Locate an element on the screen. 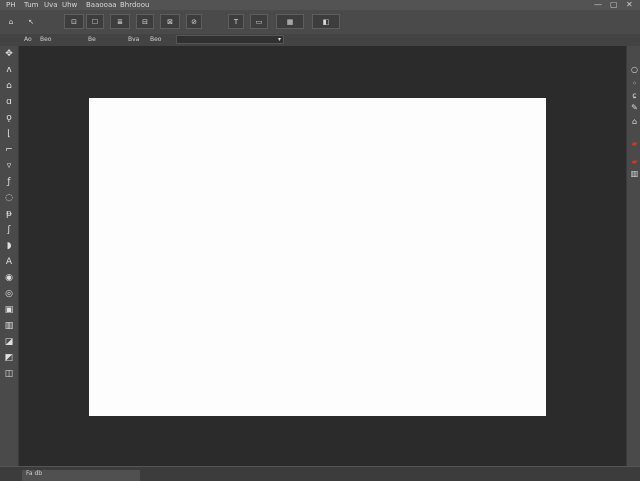 The image size is (640, 481). tb-transform-button: ⊠ is located at coordinates (170, 21).